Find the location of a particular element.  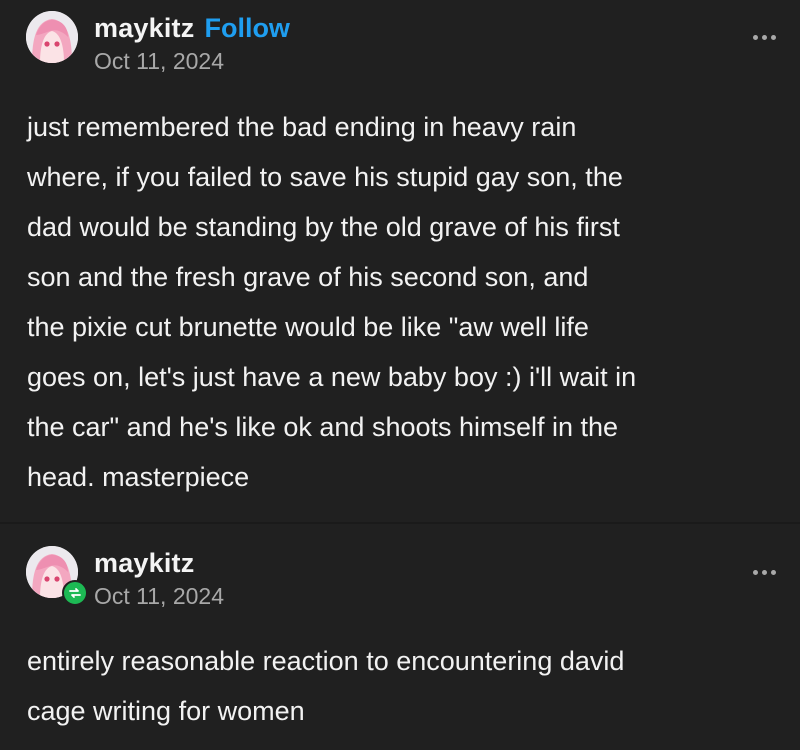

follow-button: Follow is located at coordinates (246, 28).